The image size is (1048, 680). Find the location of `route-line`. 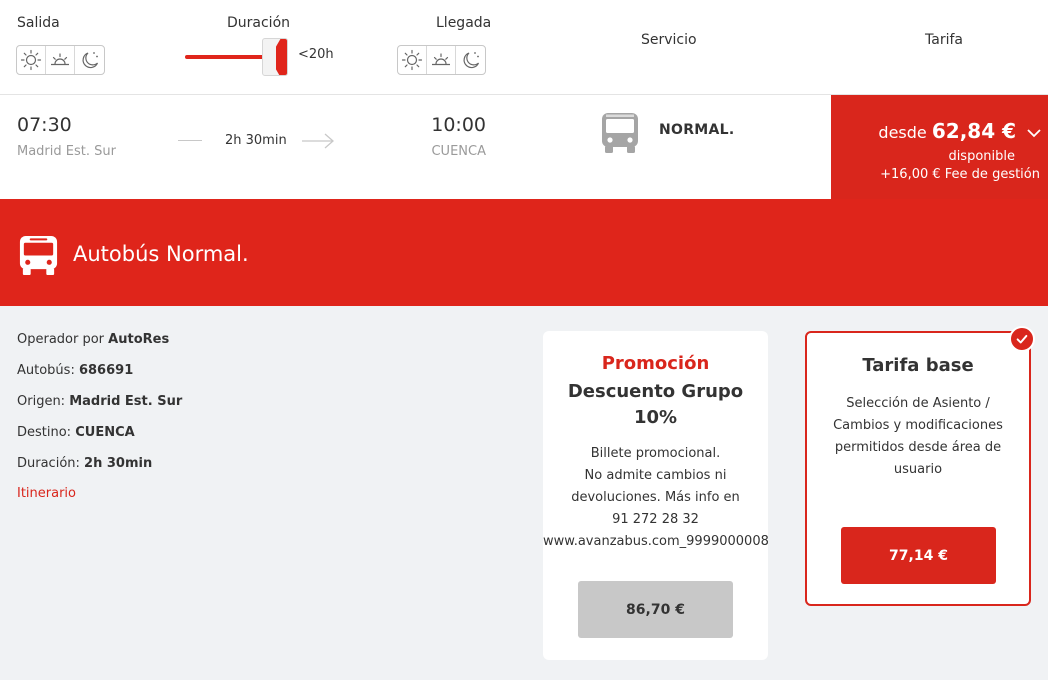

route-line is located at coordinates (190, 140).